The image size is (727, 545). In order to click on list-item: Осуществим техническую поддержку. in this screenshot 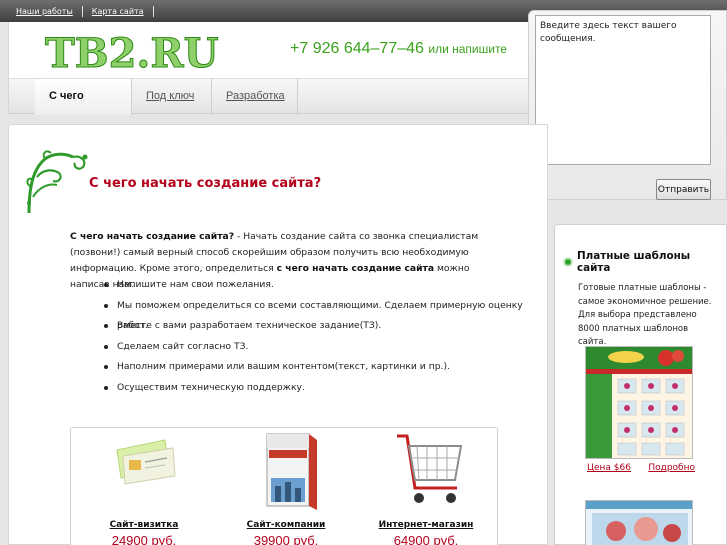, I will do `click(325, 388)`.